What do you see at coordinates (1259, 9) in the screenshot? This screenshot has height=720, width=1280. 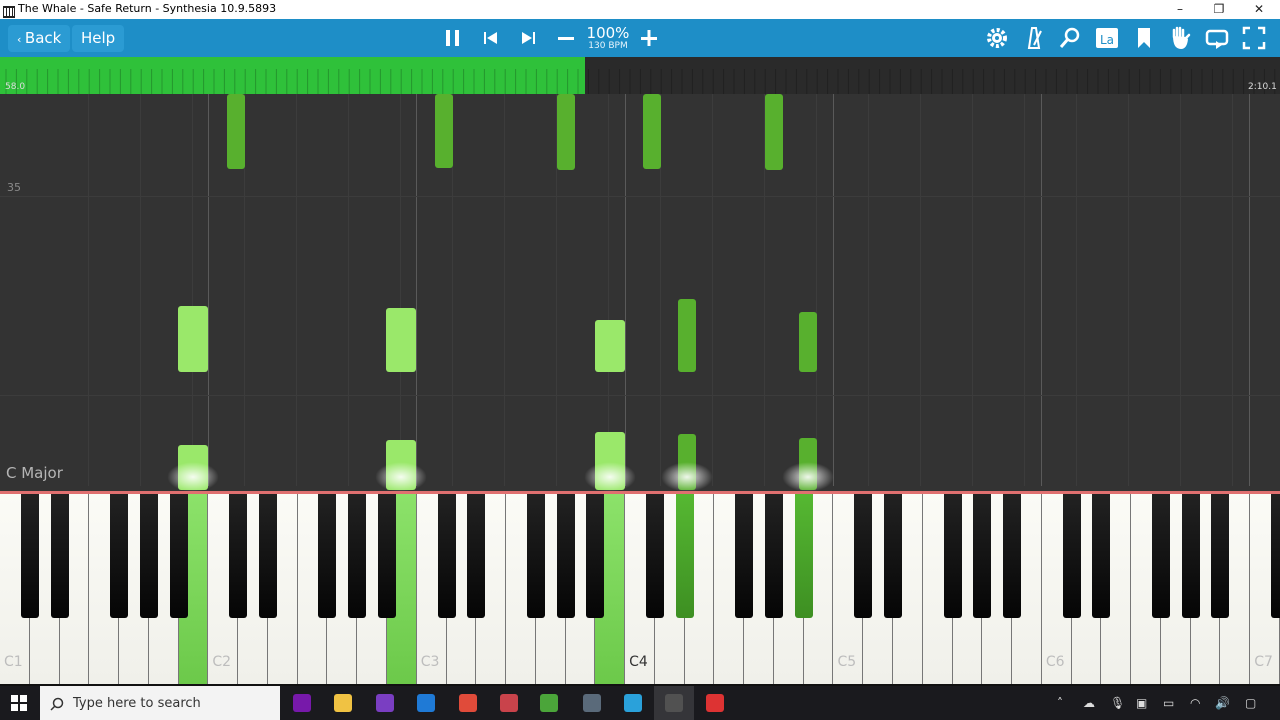 I see `close-button: ✕` at bounding box center [1259, 9].